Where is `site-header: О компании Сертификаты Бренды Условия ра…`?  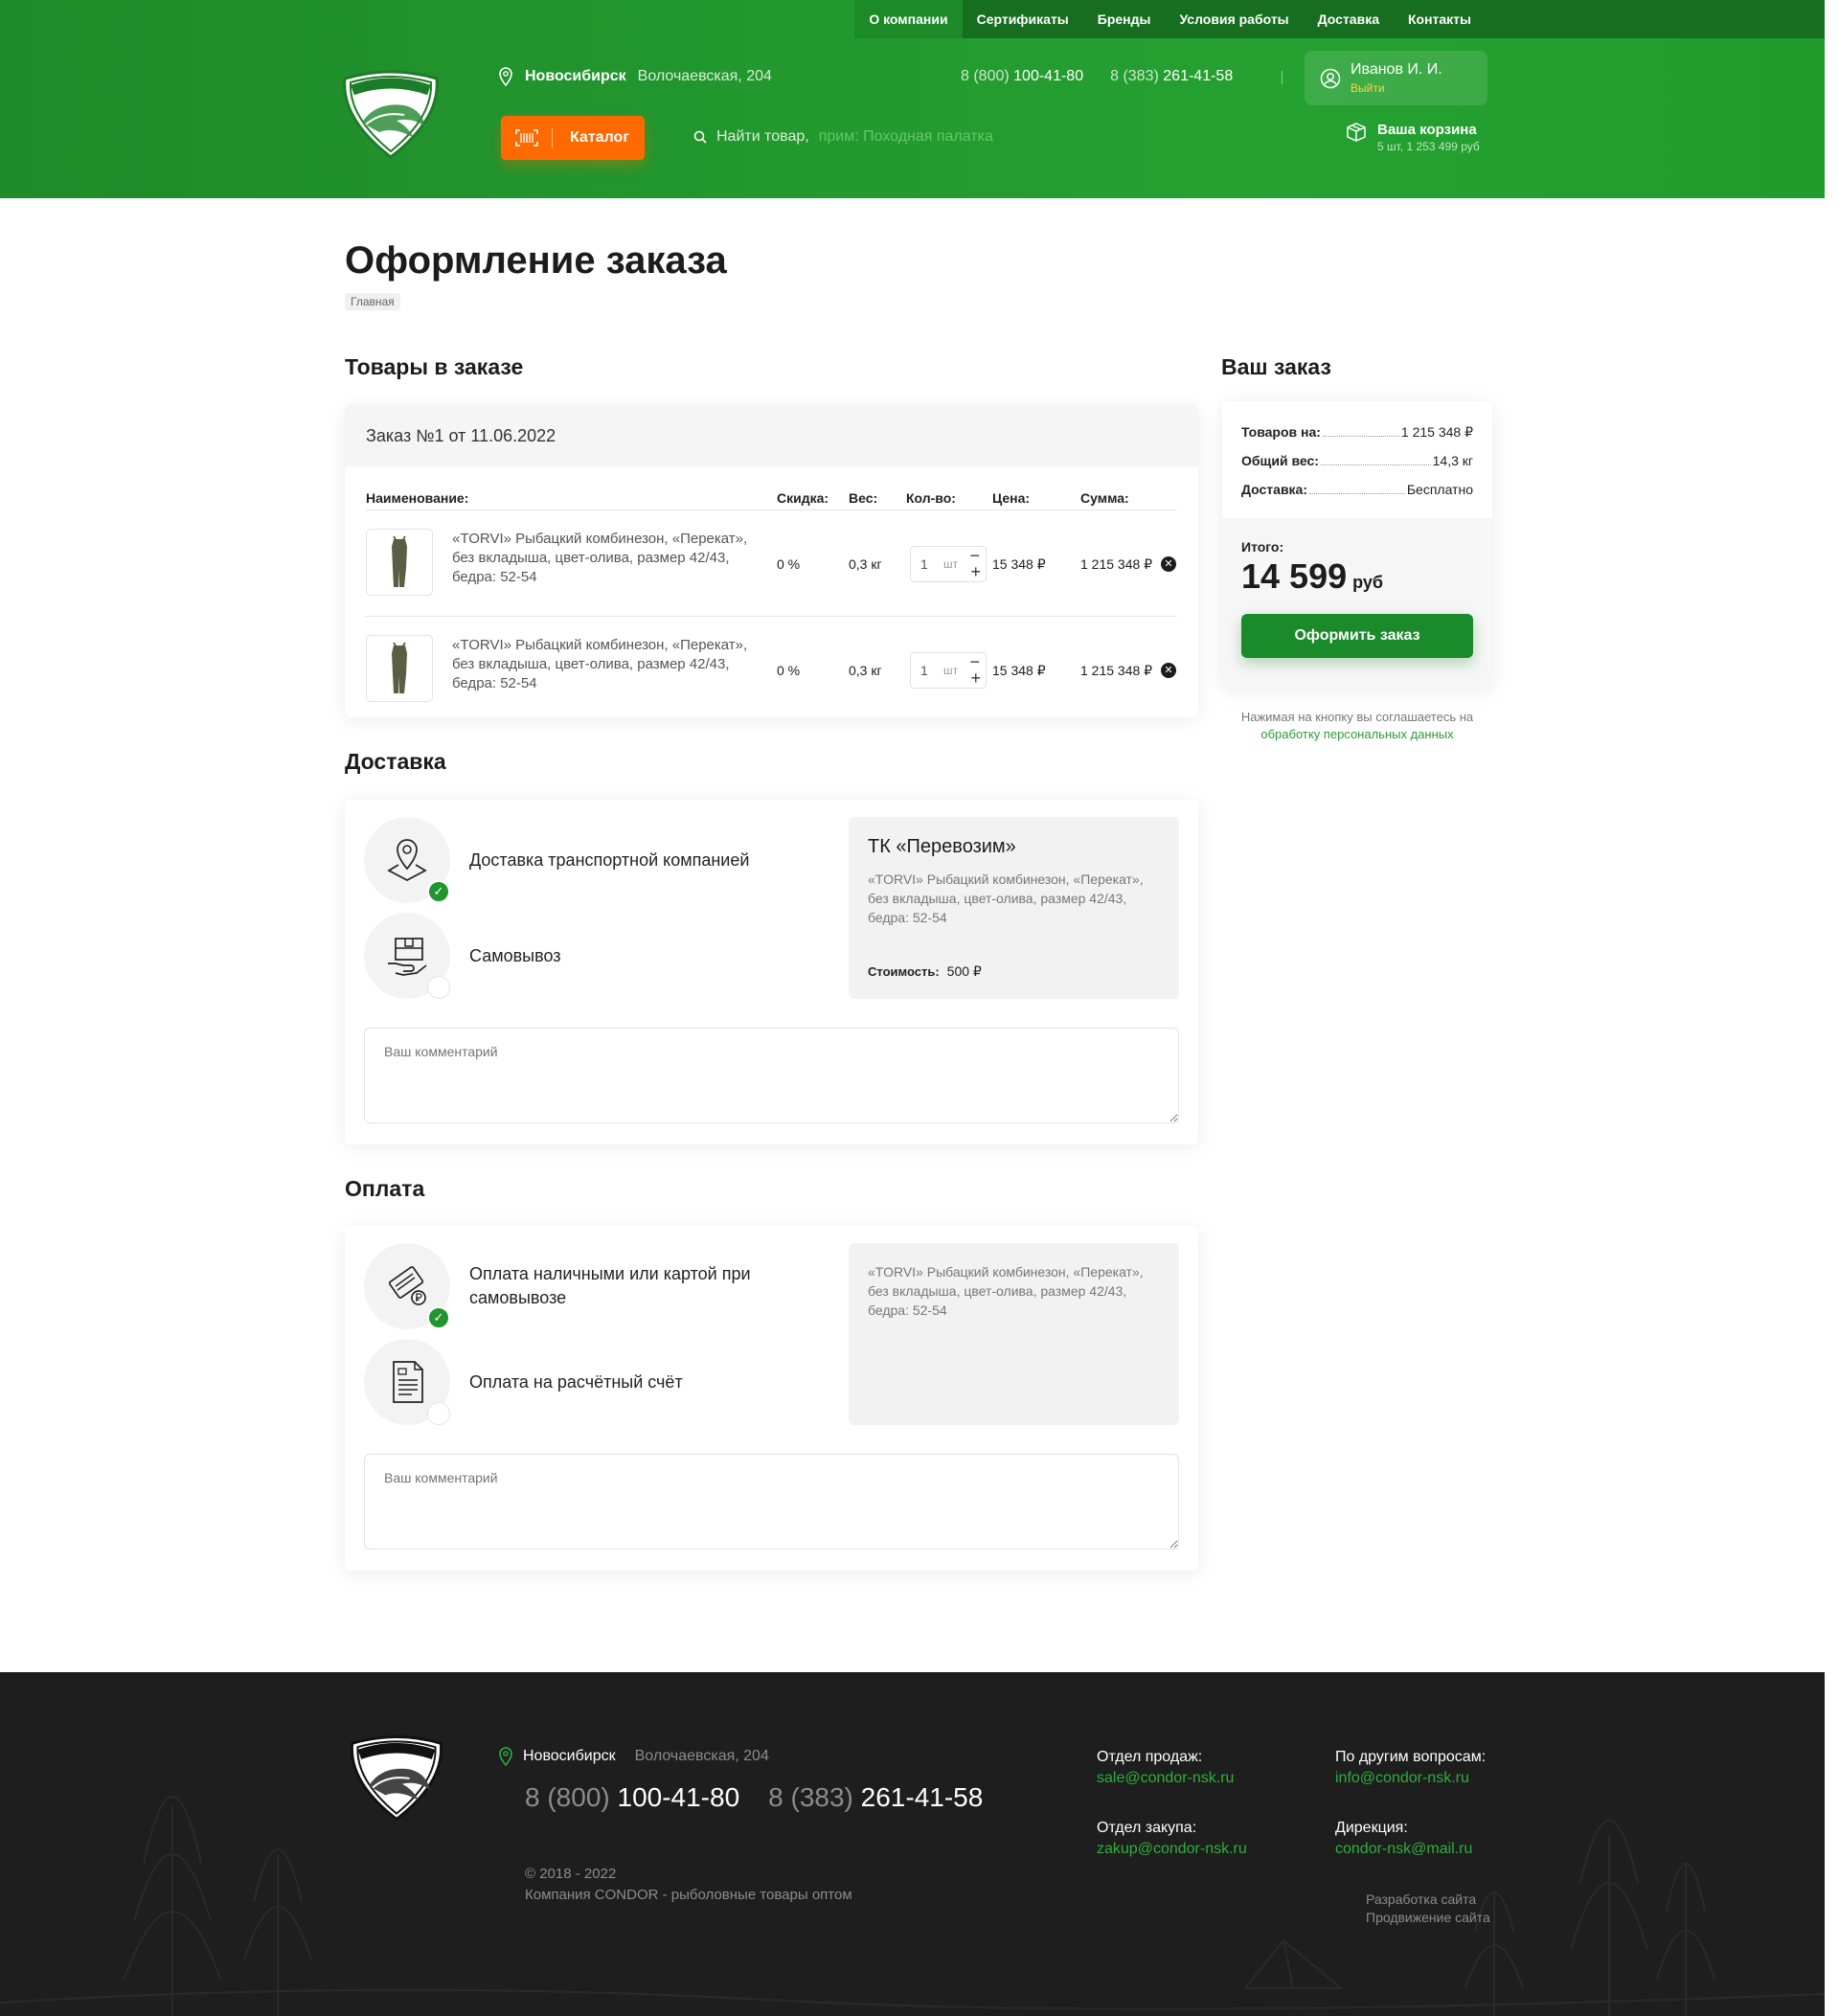
site-header: О компании Сертификаты Бренды Условия ра… is located at coordinates (912, 99).